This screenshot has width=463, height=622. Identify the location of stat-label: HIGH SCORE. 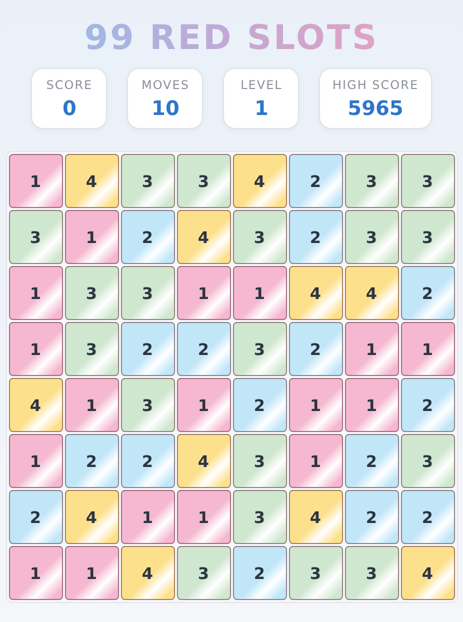
(375, 85).